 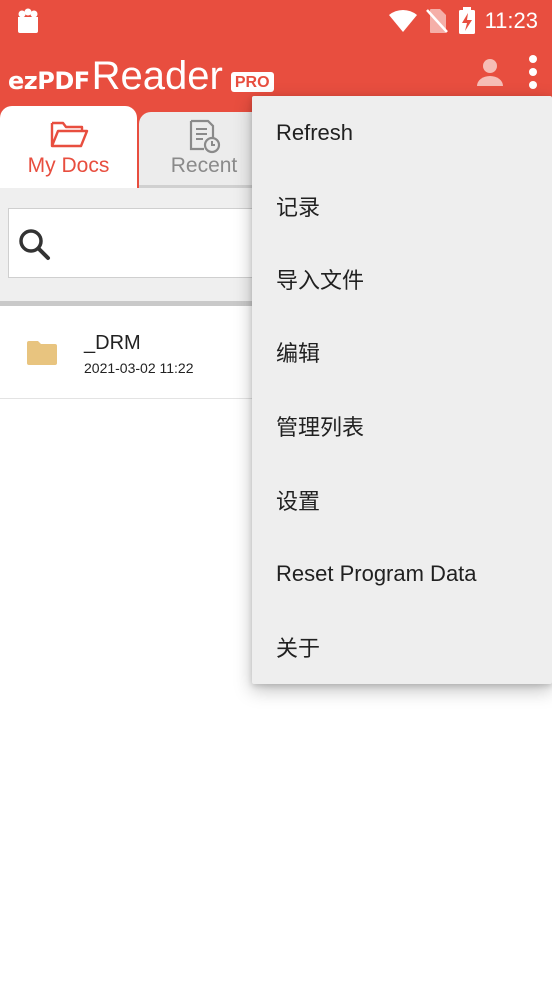 What do you see at coordinates (437, 23) in the screenshot?
I see `no-sim-icon` at bounding box center [437, 23].